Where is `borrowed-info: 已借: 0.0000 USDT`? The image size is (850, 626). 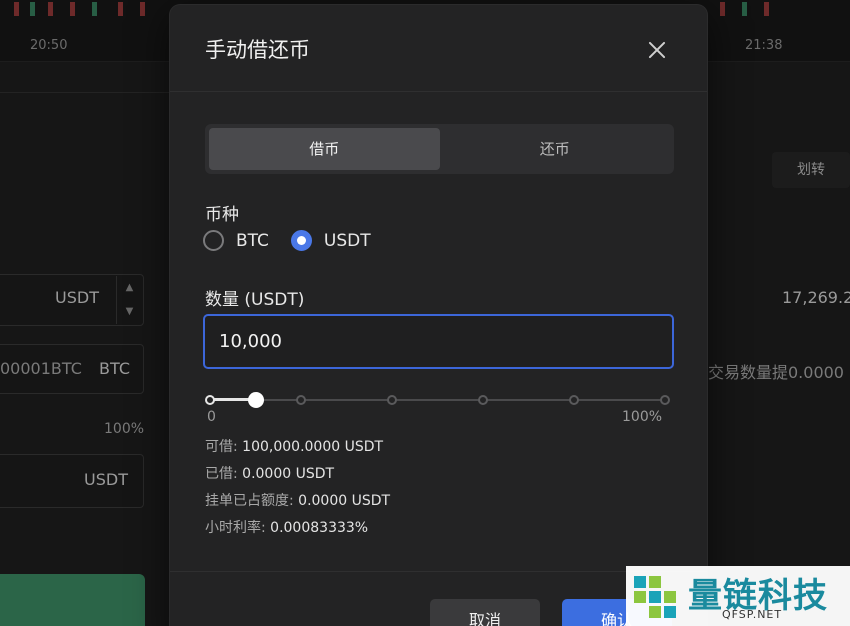 borrowed-info: 已借: 0.0000 USDT is located at coordinates (269, 473).